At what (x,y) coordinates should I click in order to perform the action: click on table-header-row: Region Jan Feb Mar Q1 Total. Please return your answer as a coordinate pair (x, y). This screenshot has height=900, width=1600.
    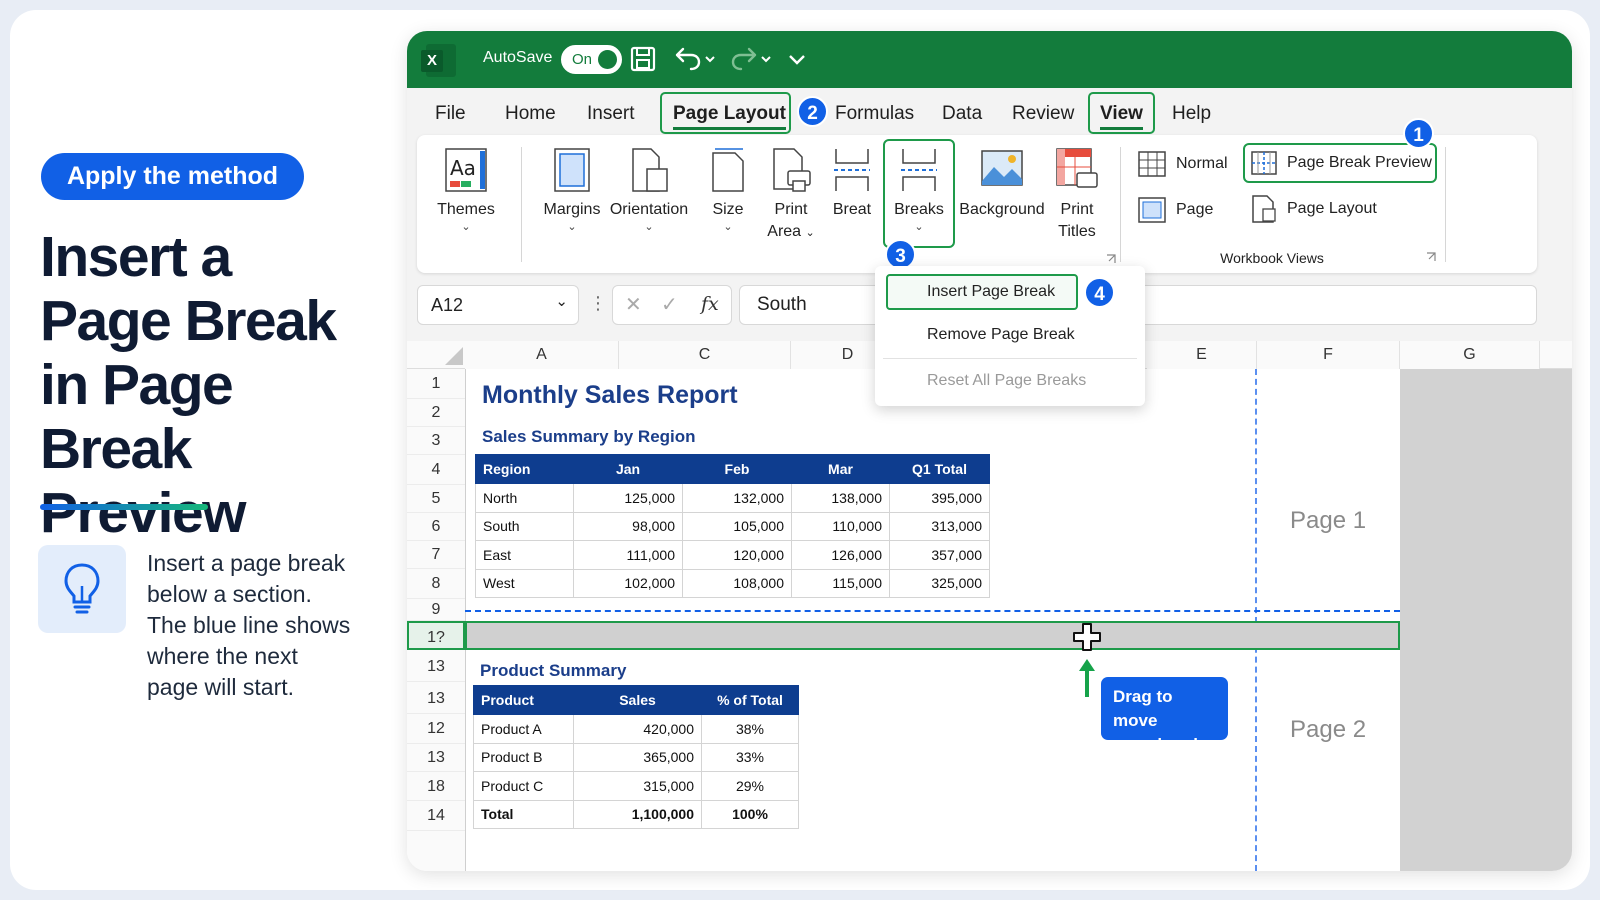
    Looking at the image, I should click on (732, 469).